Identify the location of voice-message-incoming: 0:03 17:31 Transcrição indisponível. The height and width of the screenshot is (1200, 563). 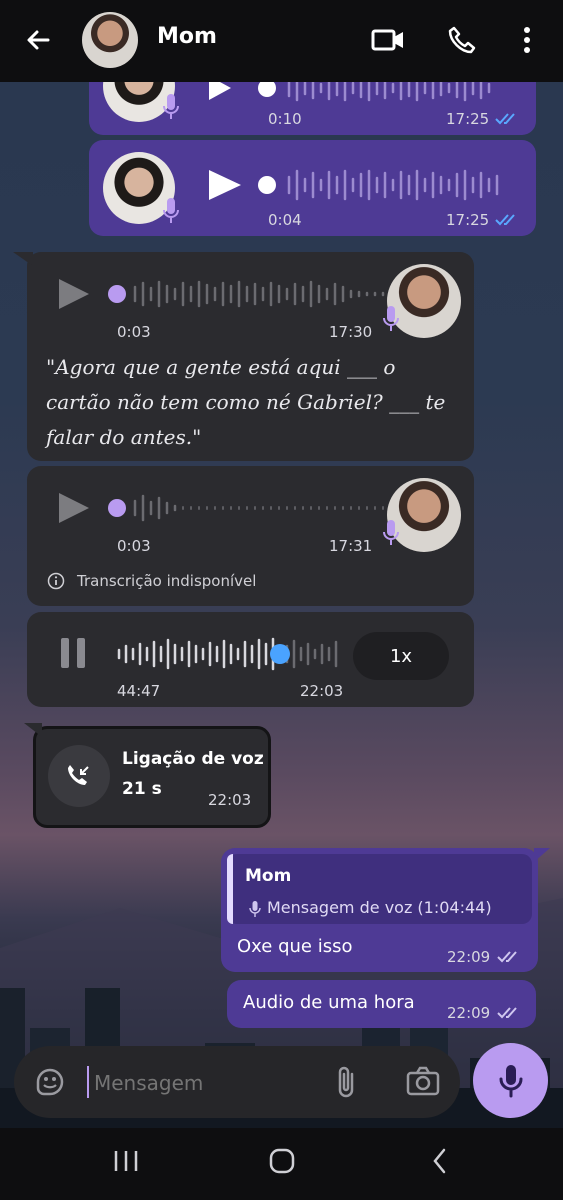
(250, 536).